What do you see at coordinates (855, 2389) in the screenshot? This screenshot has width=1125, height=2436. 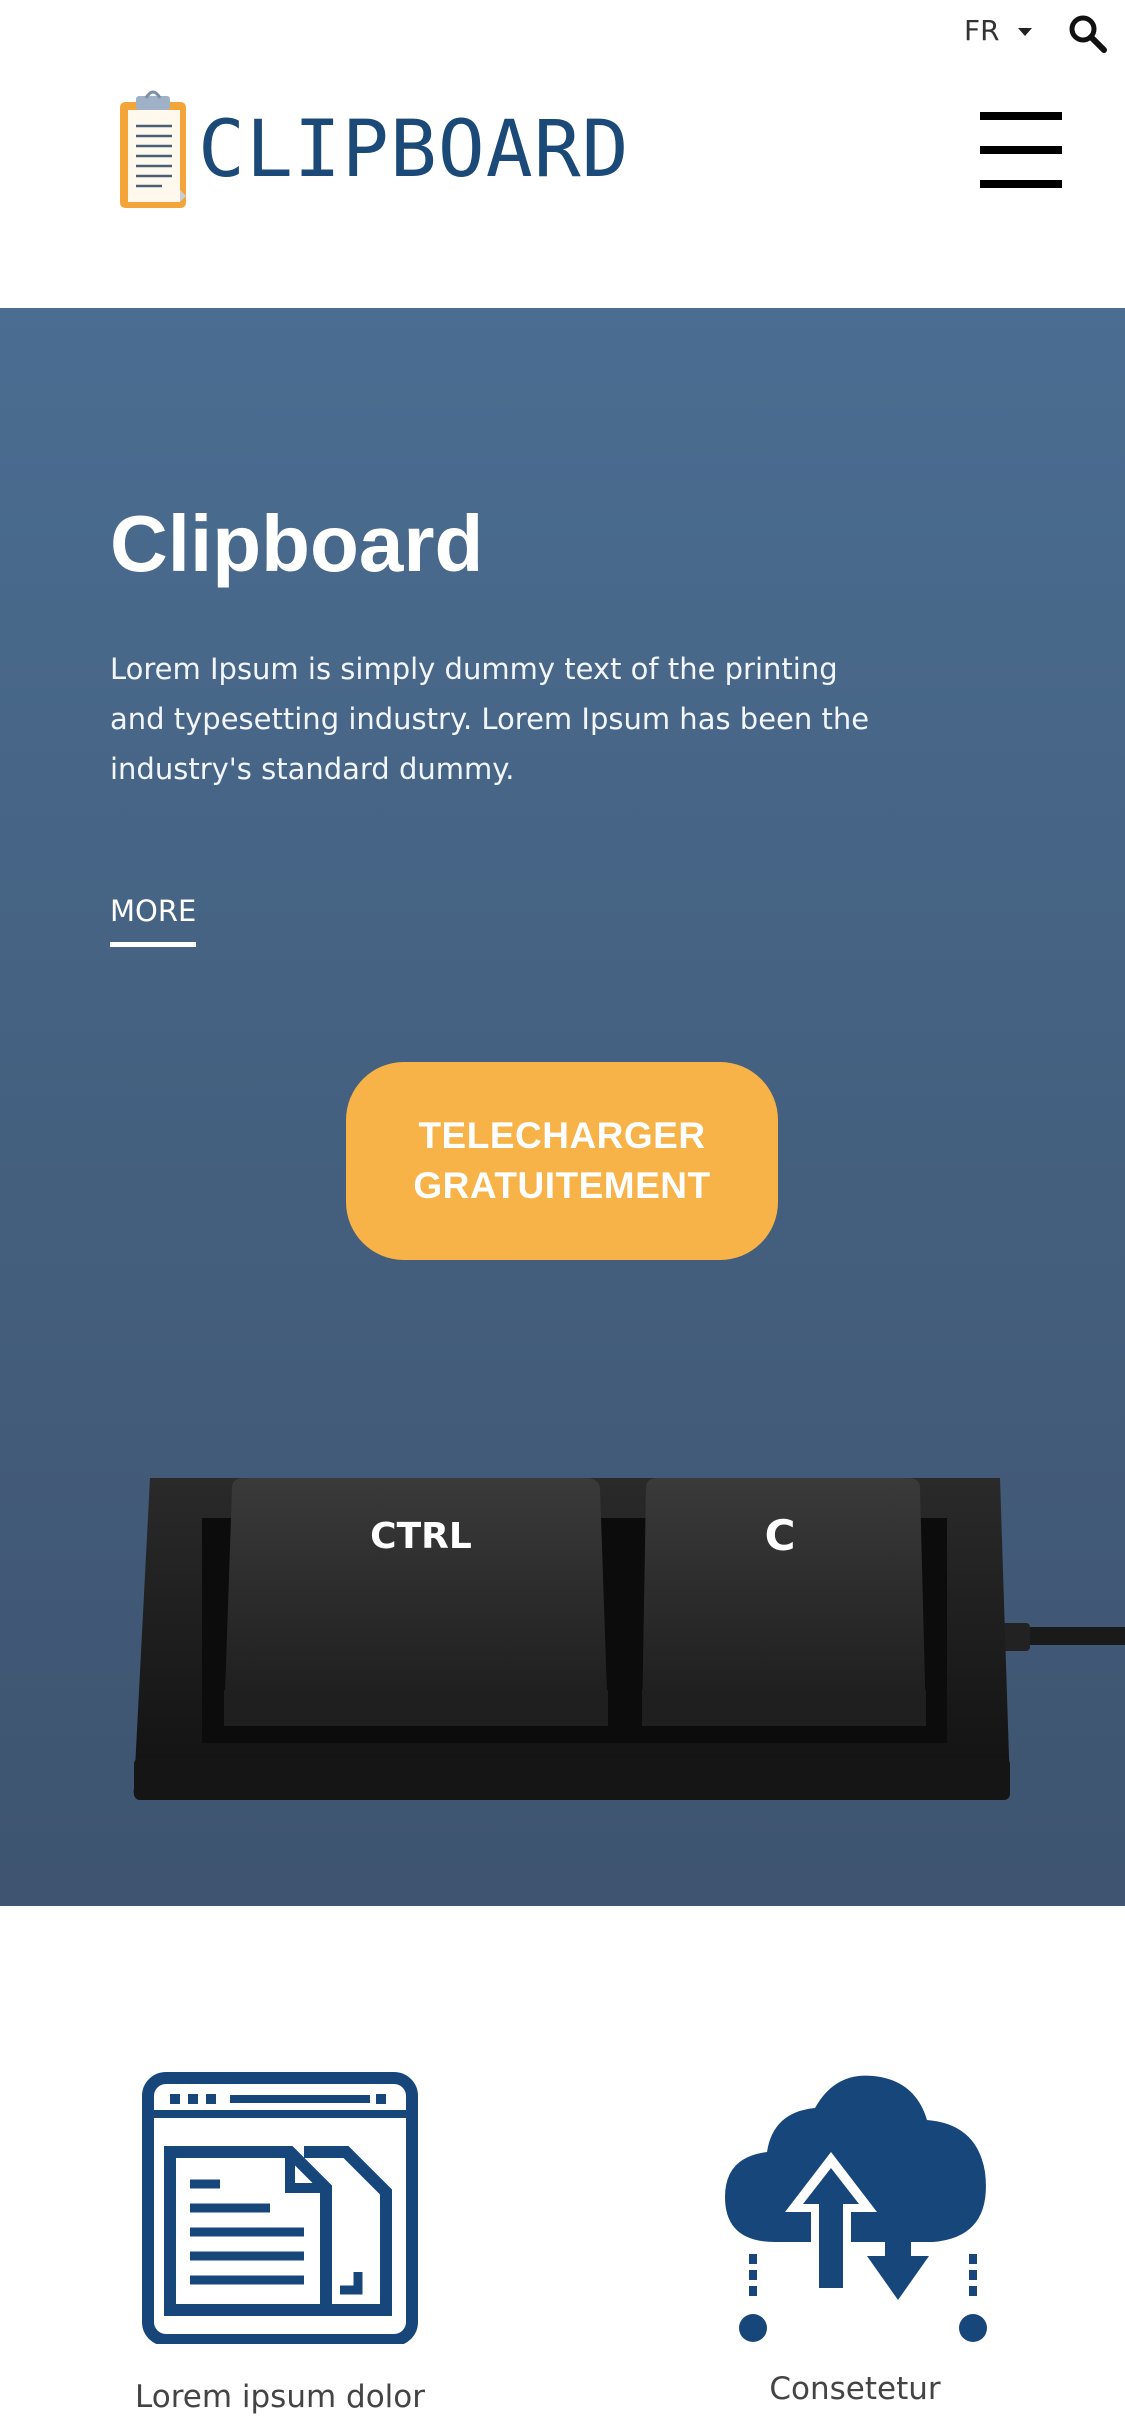 I see `feature-label: Consetetur` at bounding box center [855, 2389].